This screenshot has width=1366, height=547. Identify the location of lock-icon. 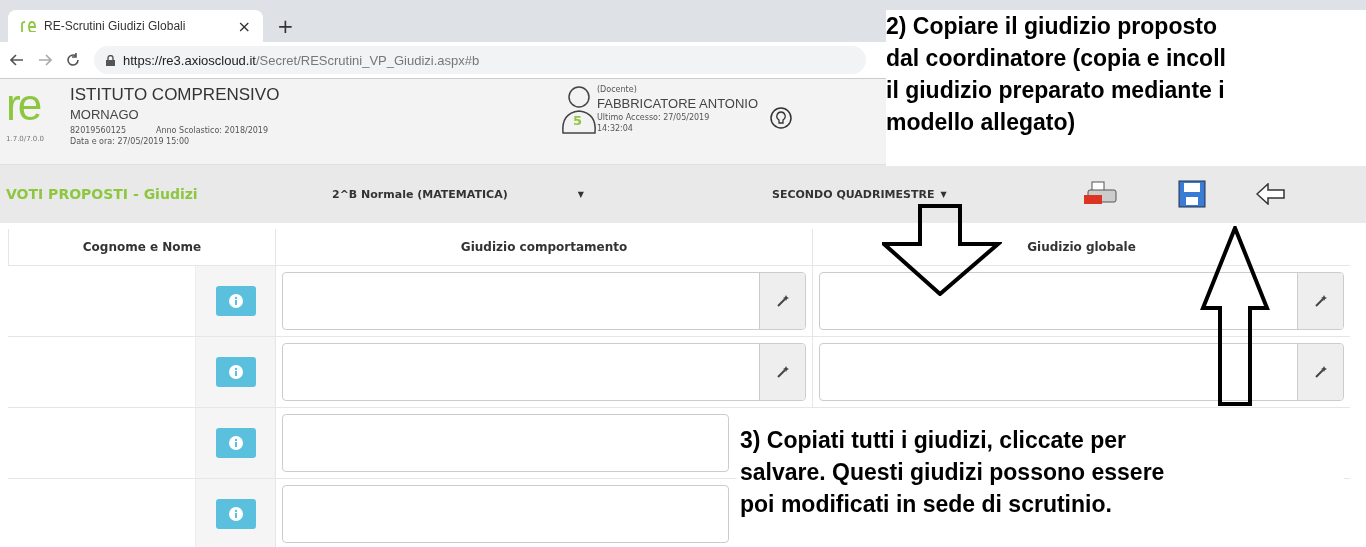
(110, 60).